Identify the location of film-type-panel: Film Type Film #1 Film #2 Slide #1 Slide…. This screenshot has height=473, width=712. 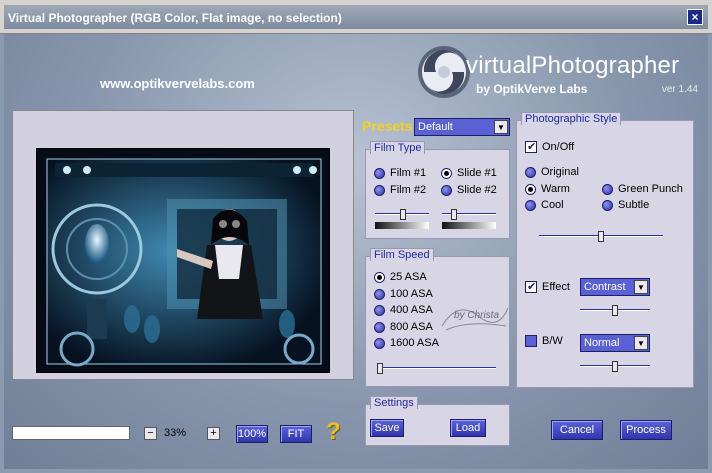
(437, 190).